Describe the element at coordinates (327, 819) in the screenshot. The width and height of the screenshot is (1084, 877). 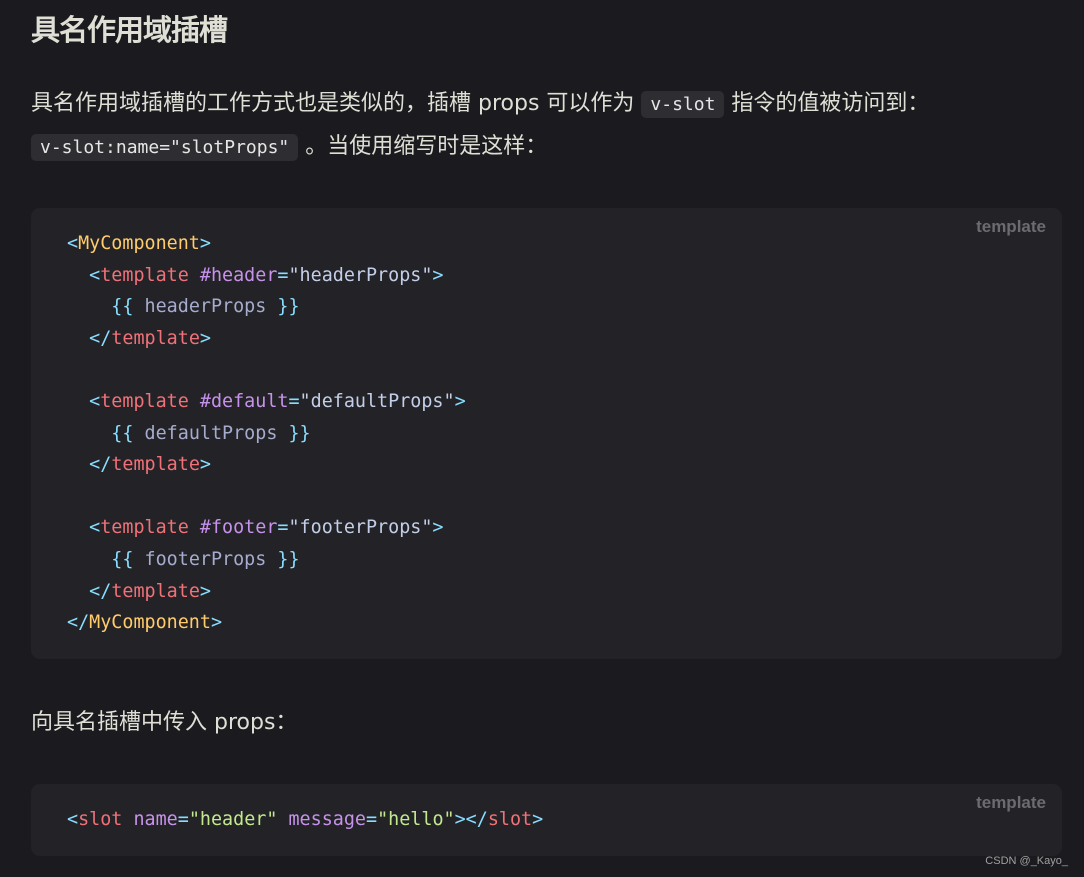
I see `code-token: message` at that location.